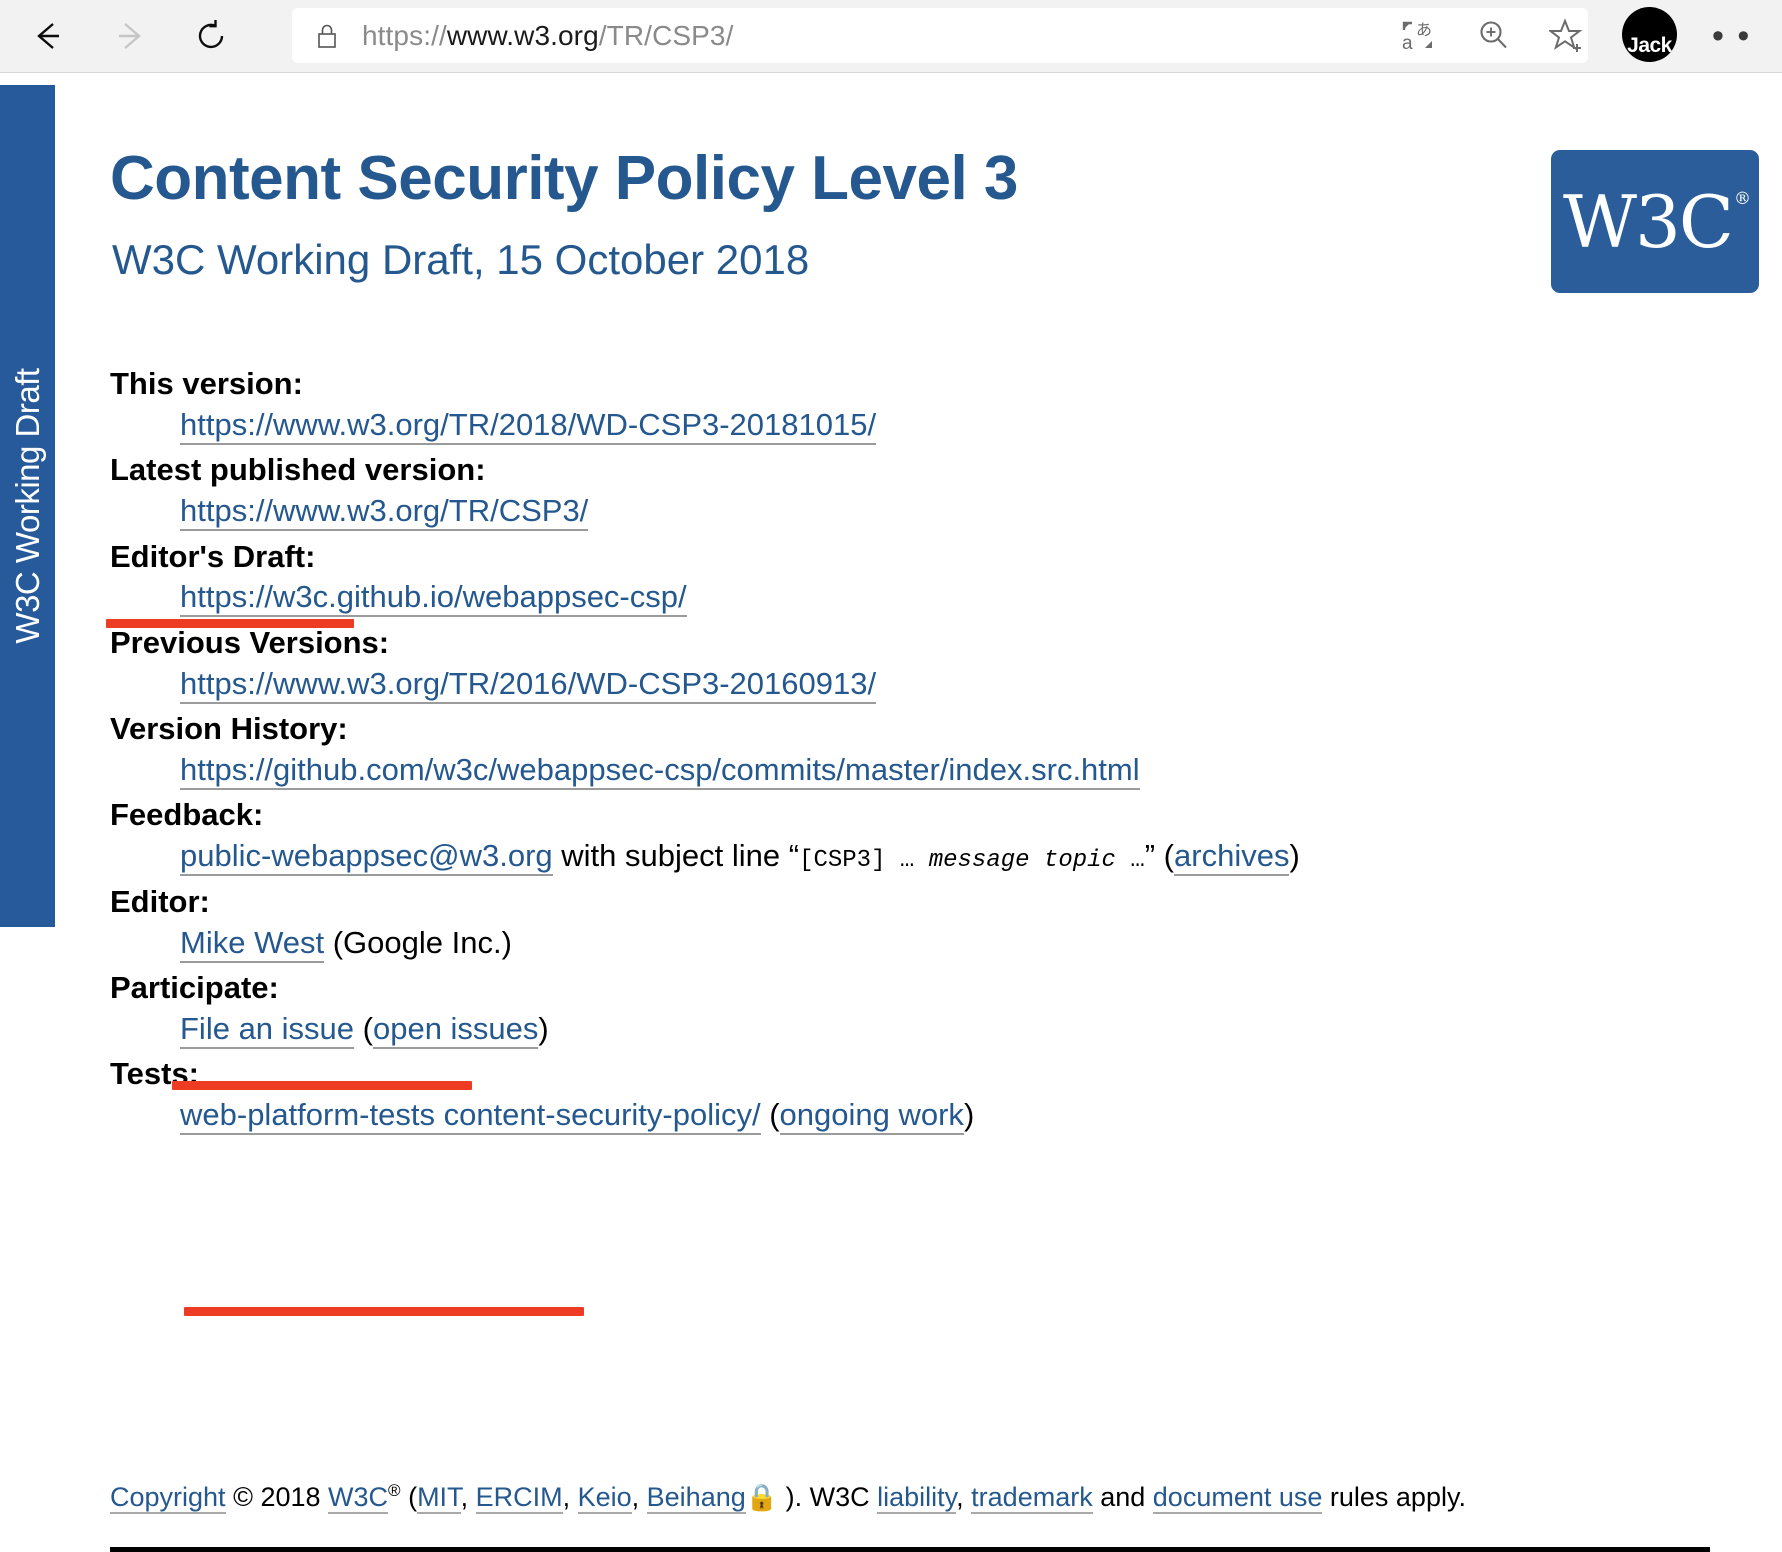  I want to click on participate-open-paren: (, so click(363, 1028).